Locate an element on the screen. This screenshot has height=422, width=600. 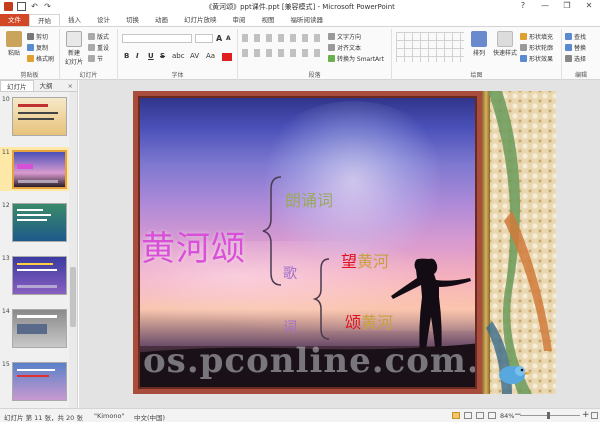
pane-tabs: 幻灯片 大纲 × is located at coordinates (38, 86).